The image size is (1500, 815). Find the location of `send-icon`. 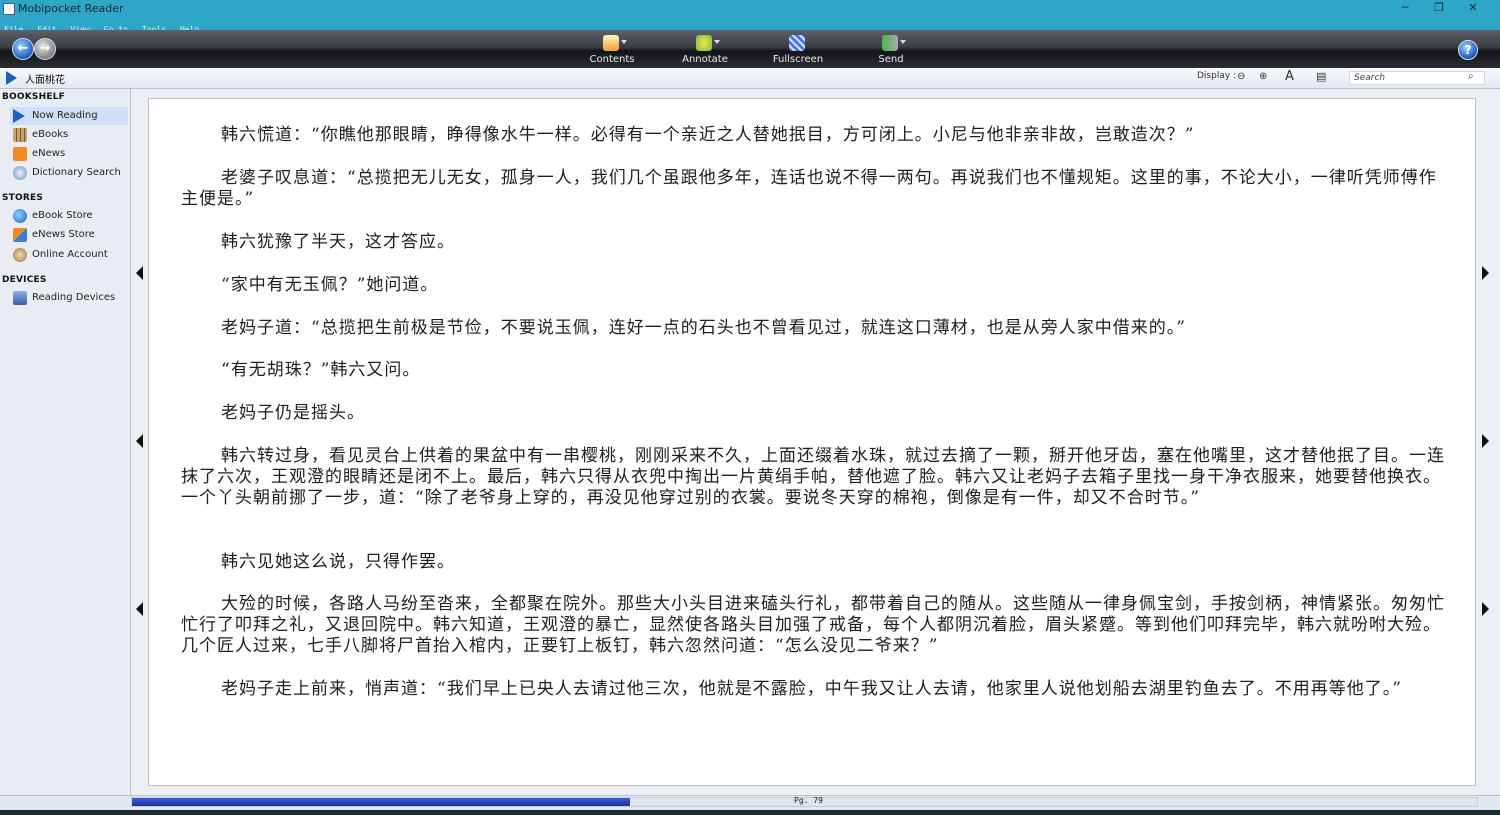

send-icon is located at coordinates (890, 43).